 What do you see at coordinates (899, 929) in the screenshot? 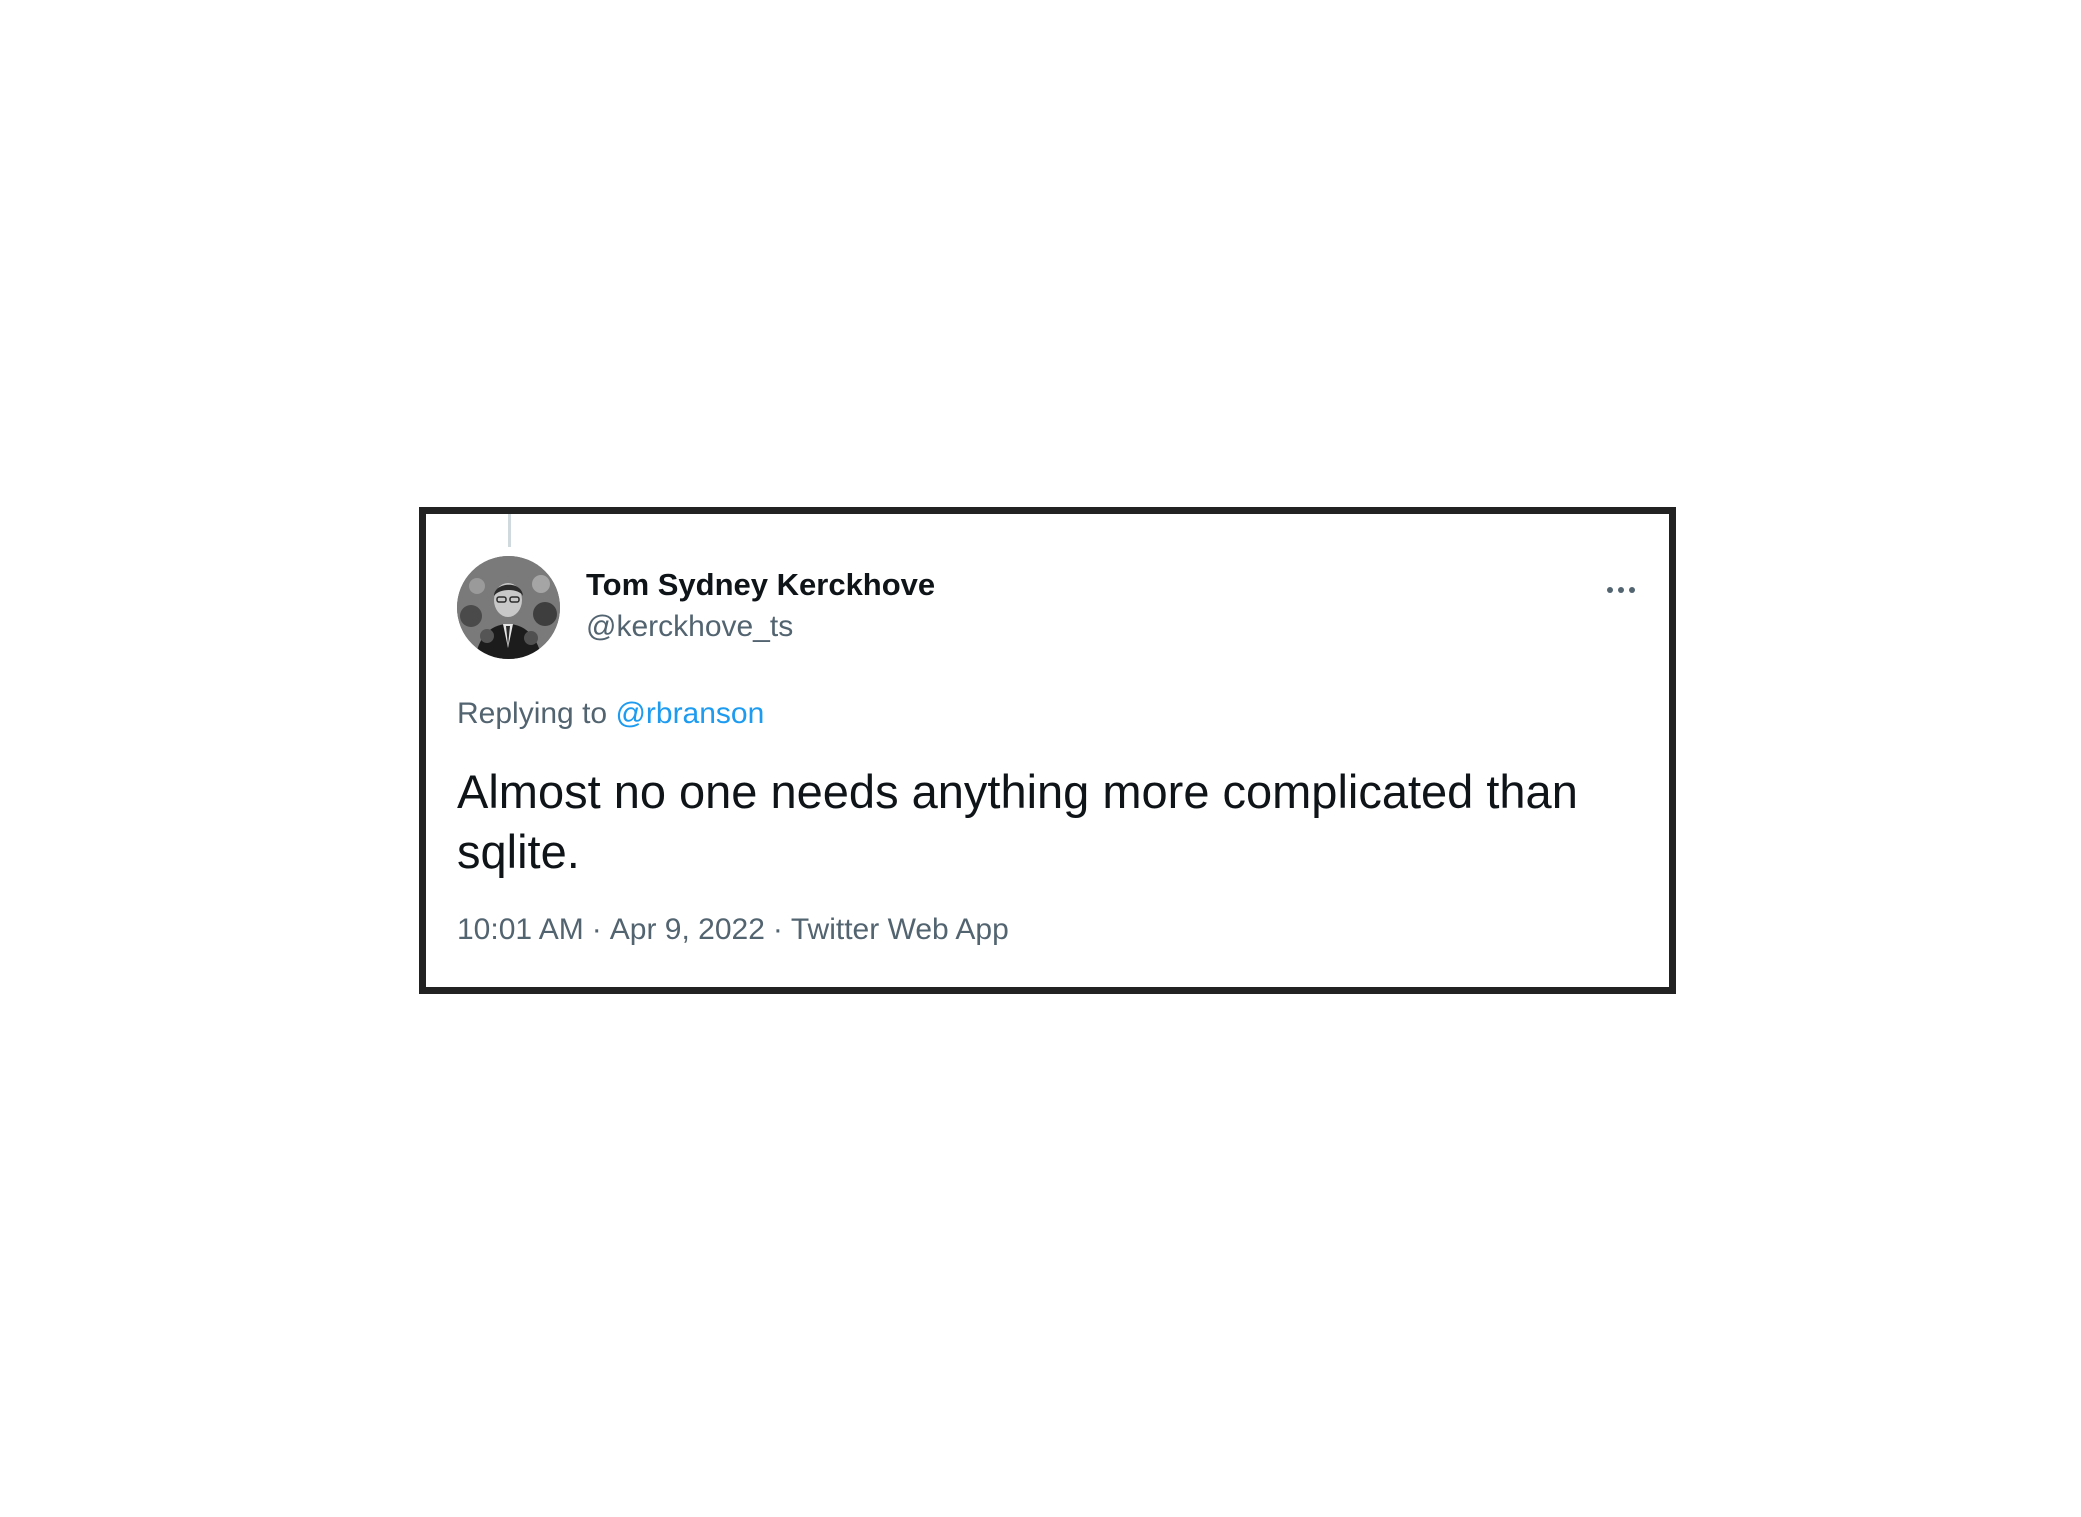
I see `tweet-source: Twitter Web App` at bounding box center [899, 929].